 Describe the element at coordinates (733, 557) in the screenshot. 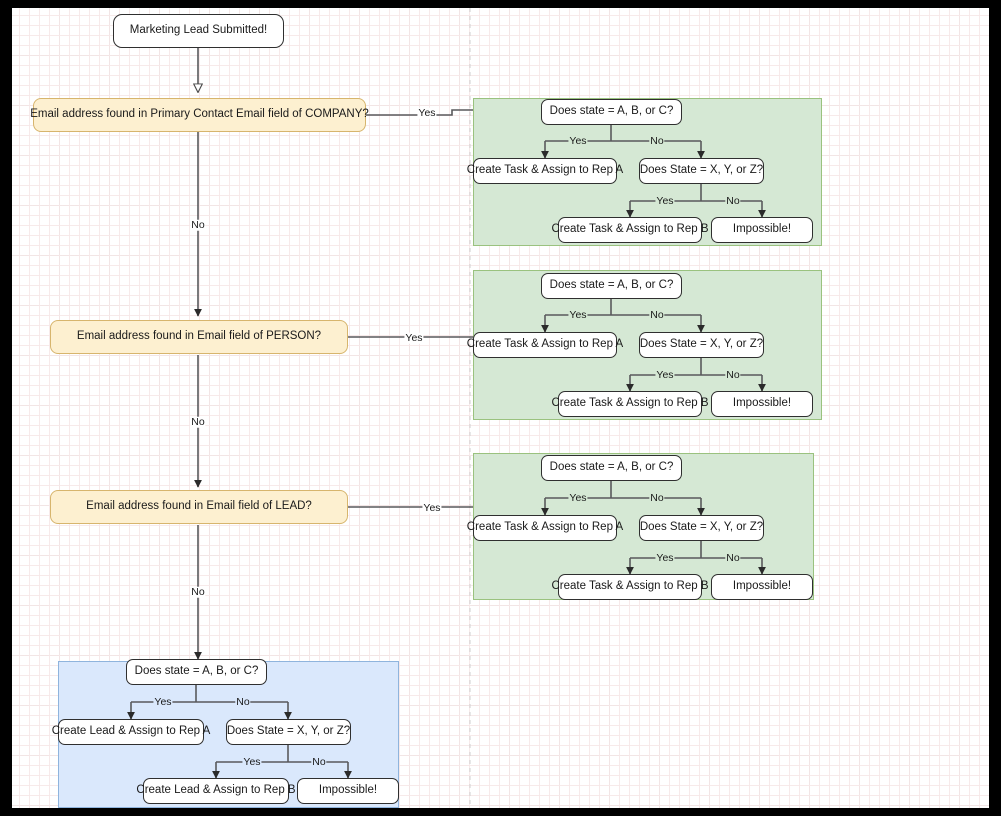

I see `subflow3-edge-no-2: No` at that location.